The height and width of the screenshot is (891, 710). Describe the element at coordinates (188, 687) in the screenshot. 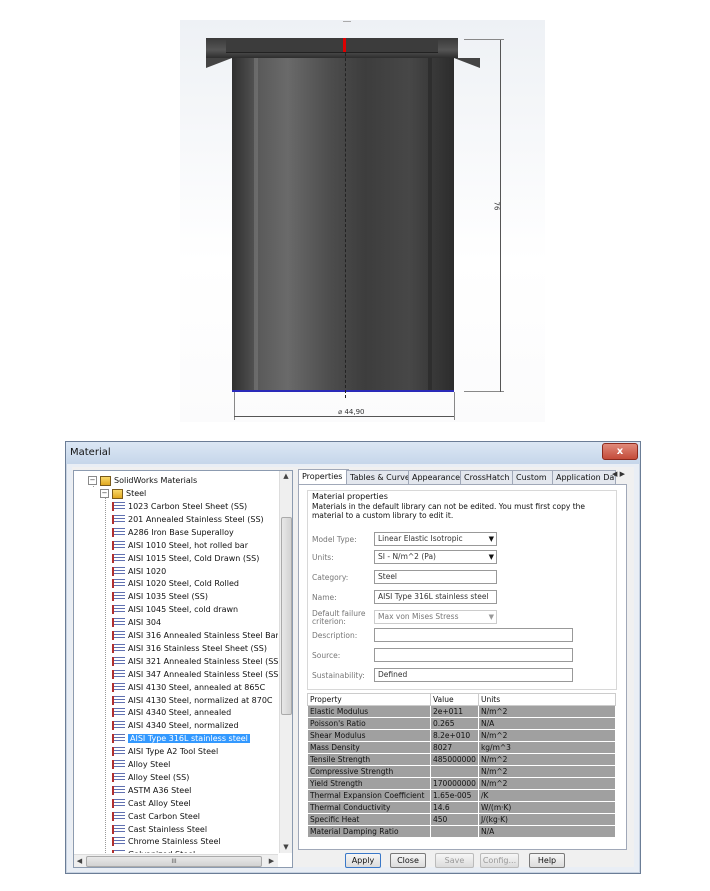

I see `tree-material-item: AISI 4130 Steel, annealed at 865C` at that location.